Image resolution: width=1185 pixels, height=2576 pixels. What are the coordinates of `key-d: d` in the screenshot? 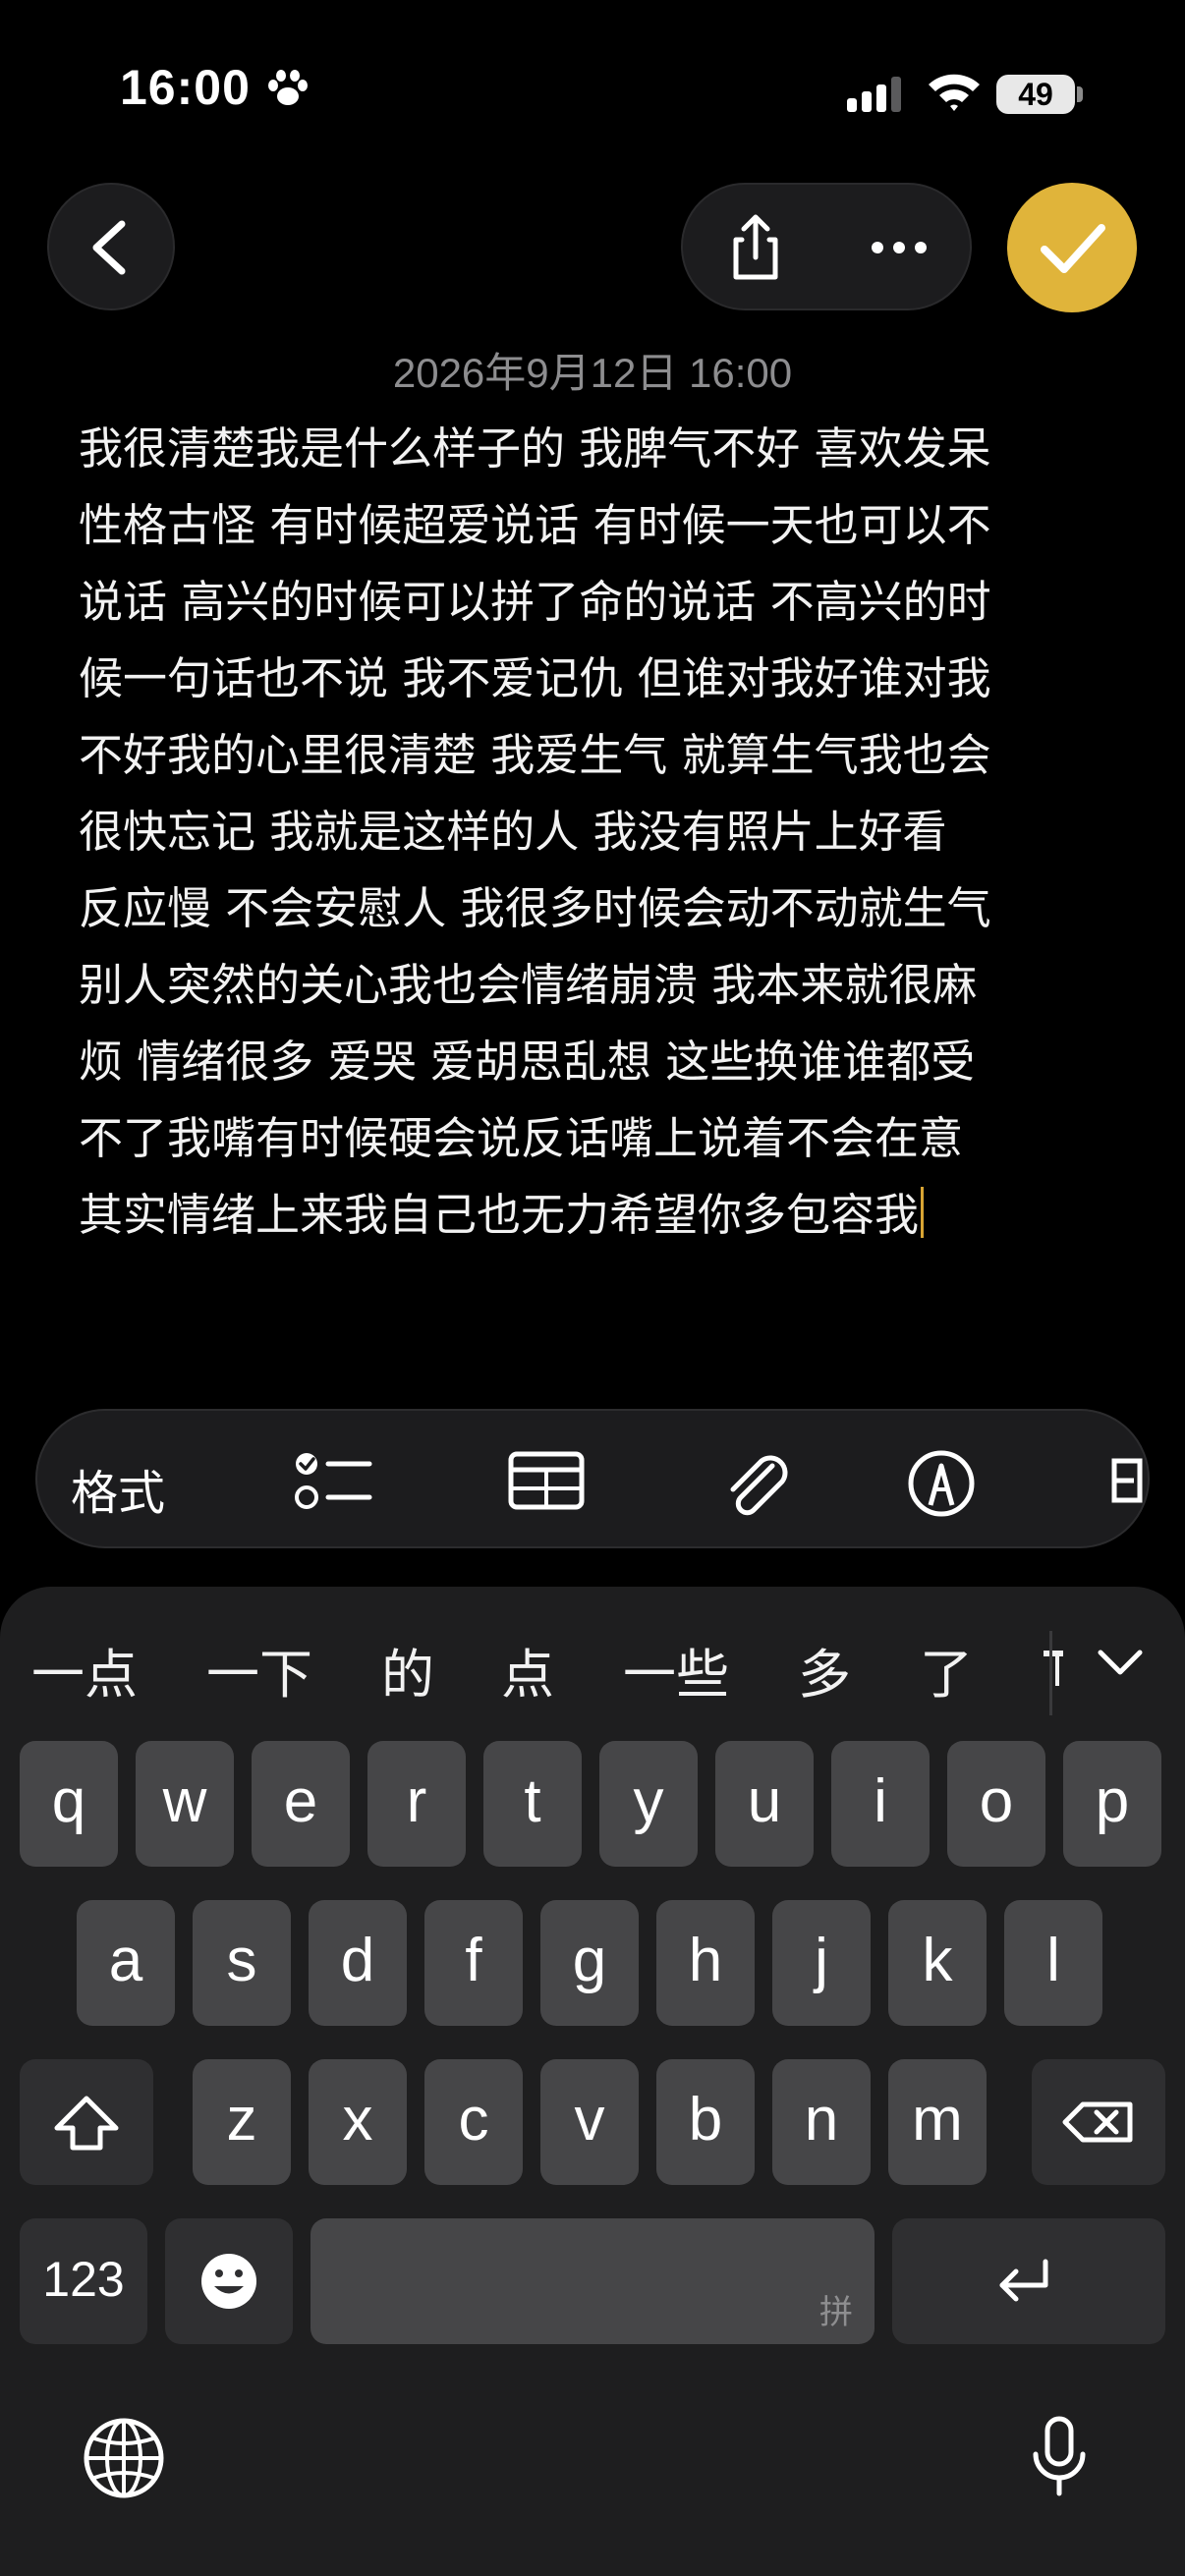 It's located at (358, 1963).